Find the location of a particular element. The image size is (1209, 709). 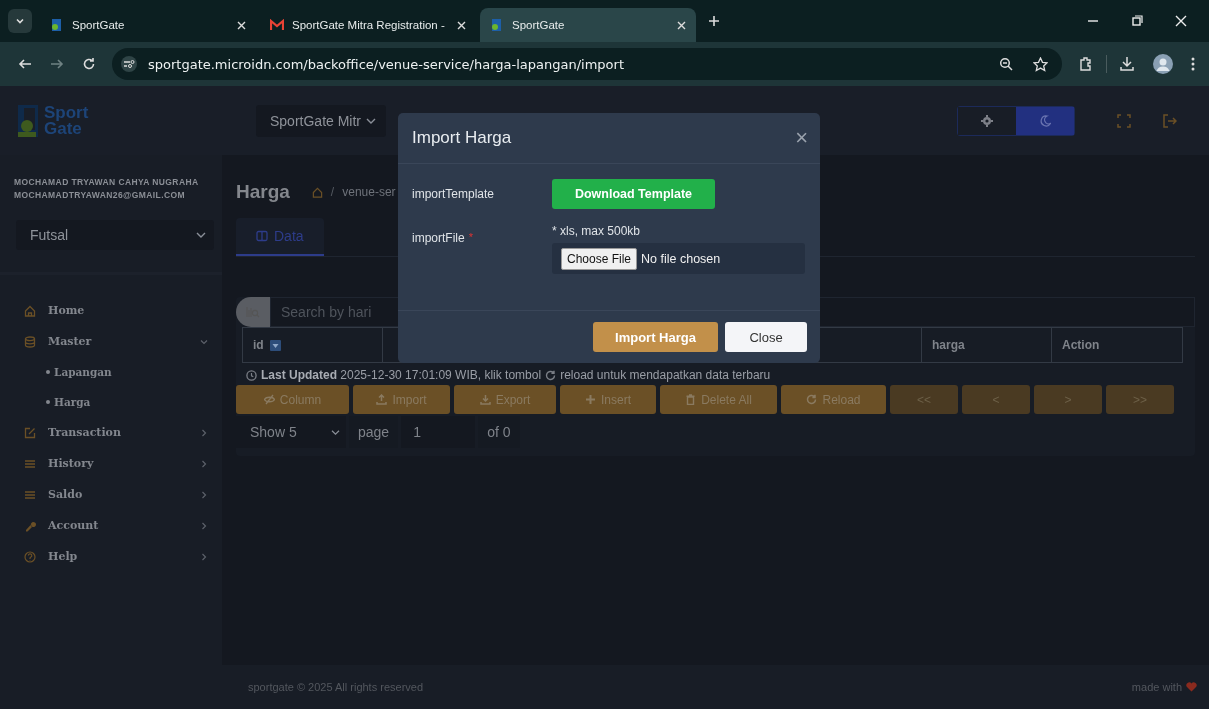

zoom-icon is located at coordinates (1006, 64).